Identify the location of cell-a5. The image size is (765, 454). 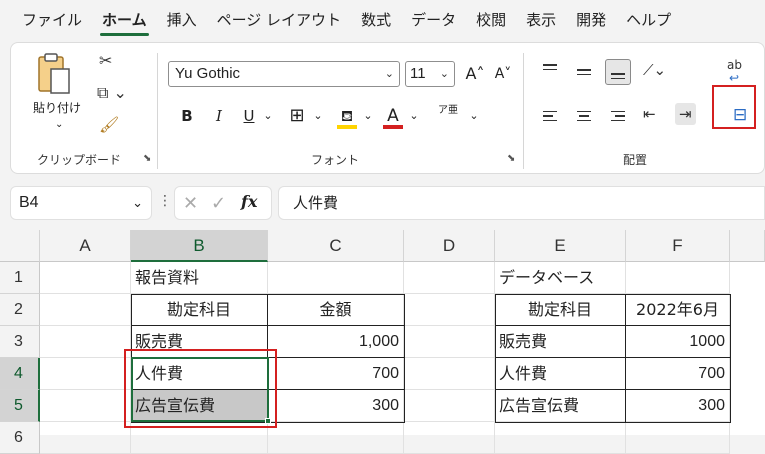
(85, 406).